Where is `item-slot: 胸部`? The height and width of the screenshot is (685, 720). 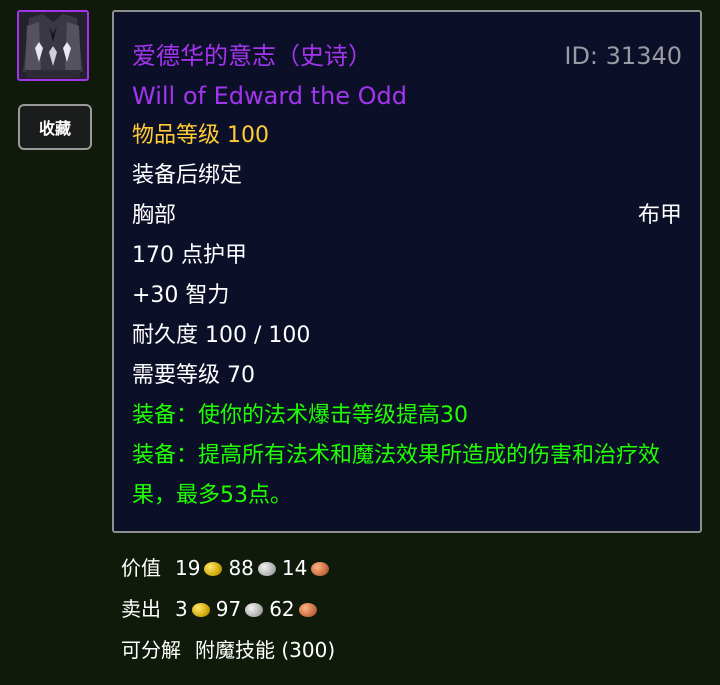
item-slot: 胸部 is located at coordinates (154, 215).